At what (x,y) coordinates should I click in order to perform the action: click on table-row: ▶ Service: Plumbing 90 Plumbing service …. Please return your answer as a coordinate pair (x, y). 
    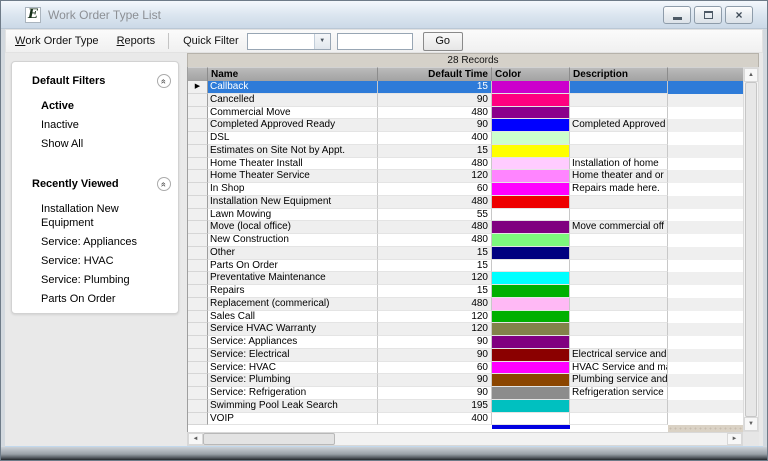
    Looking at the image, I should click on (465, 380).